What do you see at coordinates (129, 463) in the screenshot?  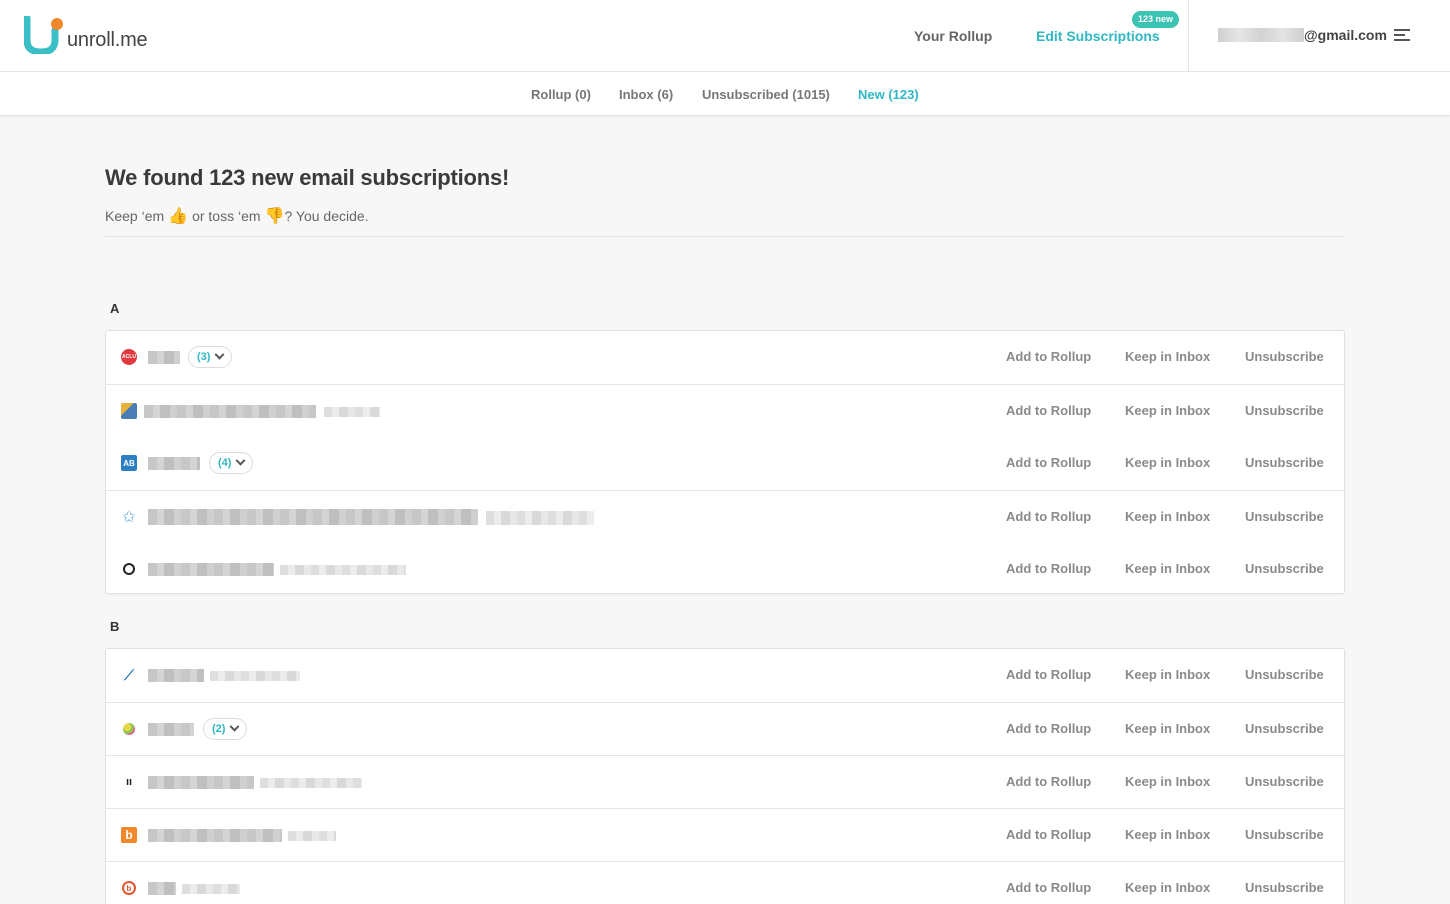 I see `ab-icon: AB` at bounding box center [129, 463].